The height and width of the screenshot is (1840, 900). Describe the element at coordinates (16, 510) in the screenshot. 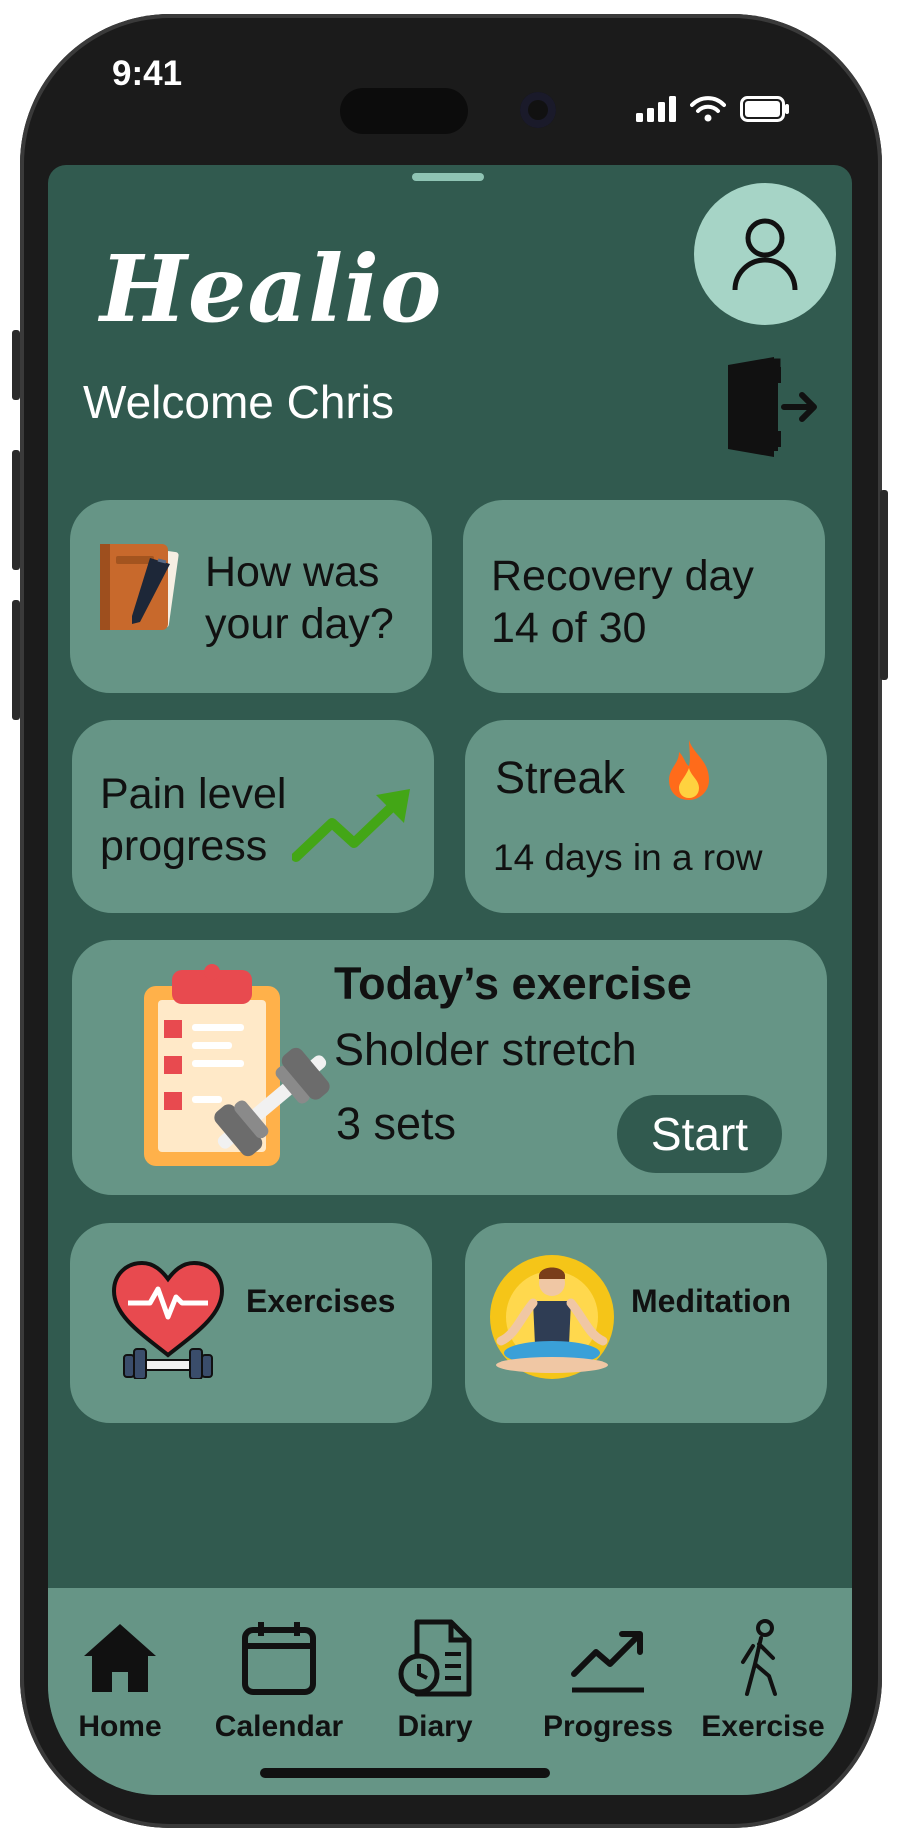

I see `volume-up-button` at that location.